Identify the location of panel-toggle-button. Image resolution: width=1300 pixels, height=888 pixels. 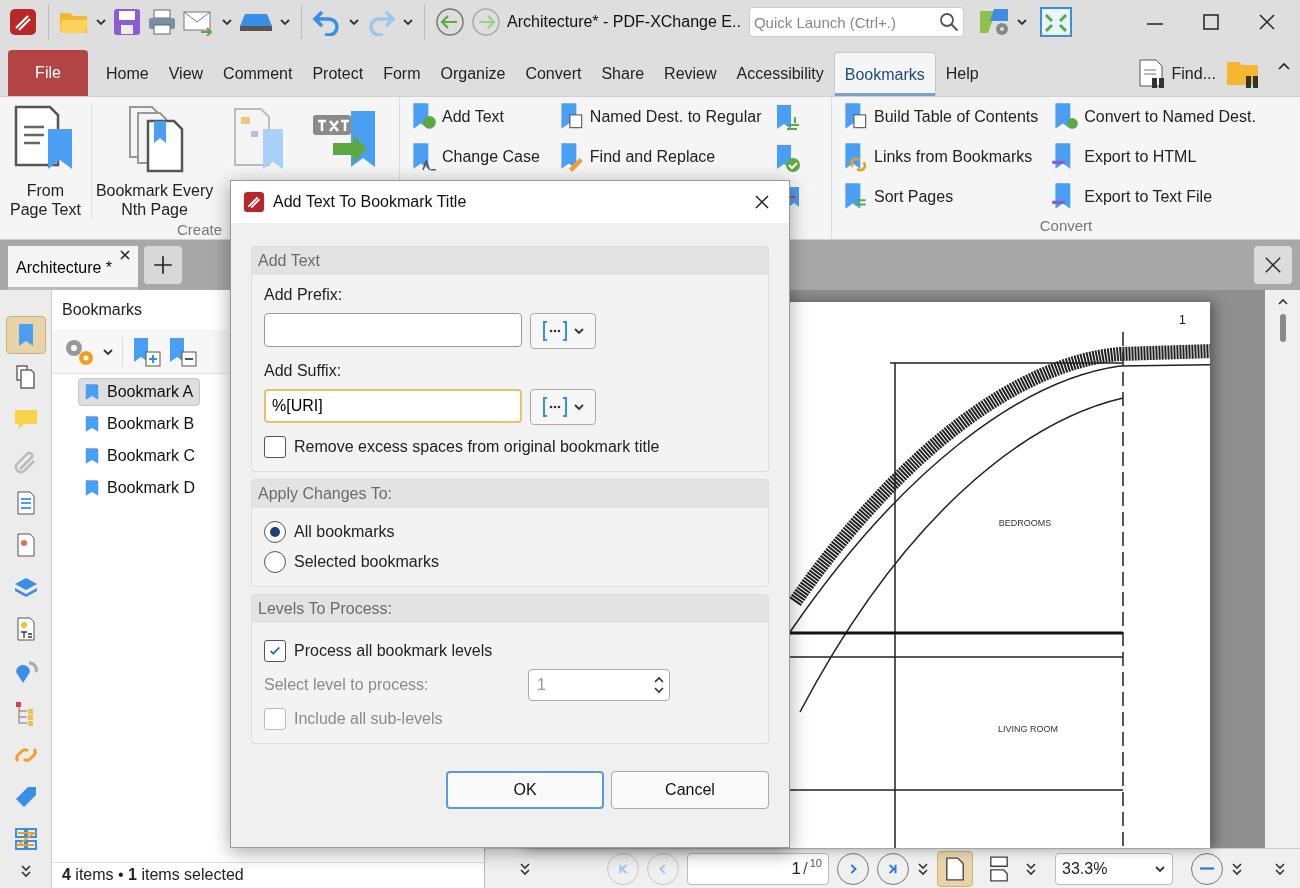
(25, 335).